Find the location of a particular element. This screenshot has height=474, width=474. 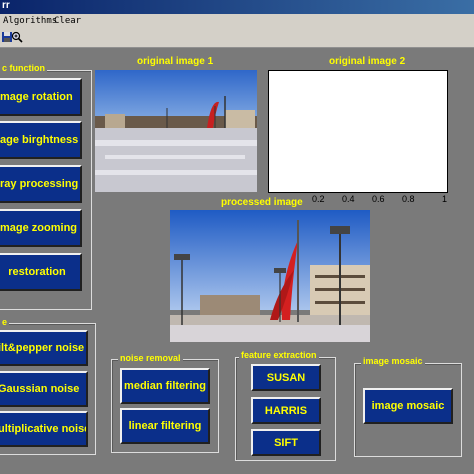

feature-extraction-label: feature extraction is located at coordinates (279, 355).